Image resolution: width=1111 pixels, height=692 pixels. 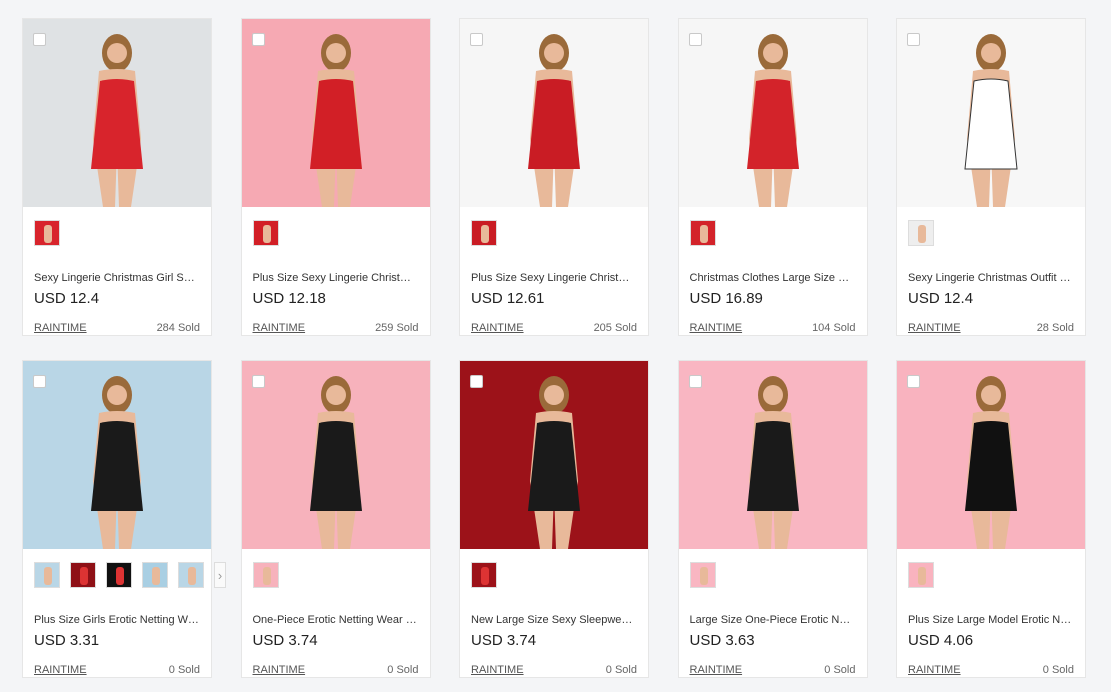 I want to click on sold-count: 104 Sold, so click(x=834, y=328).